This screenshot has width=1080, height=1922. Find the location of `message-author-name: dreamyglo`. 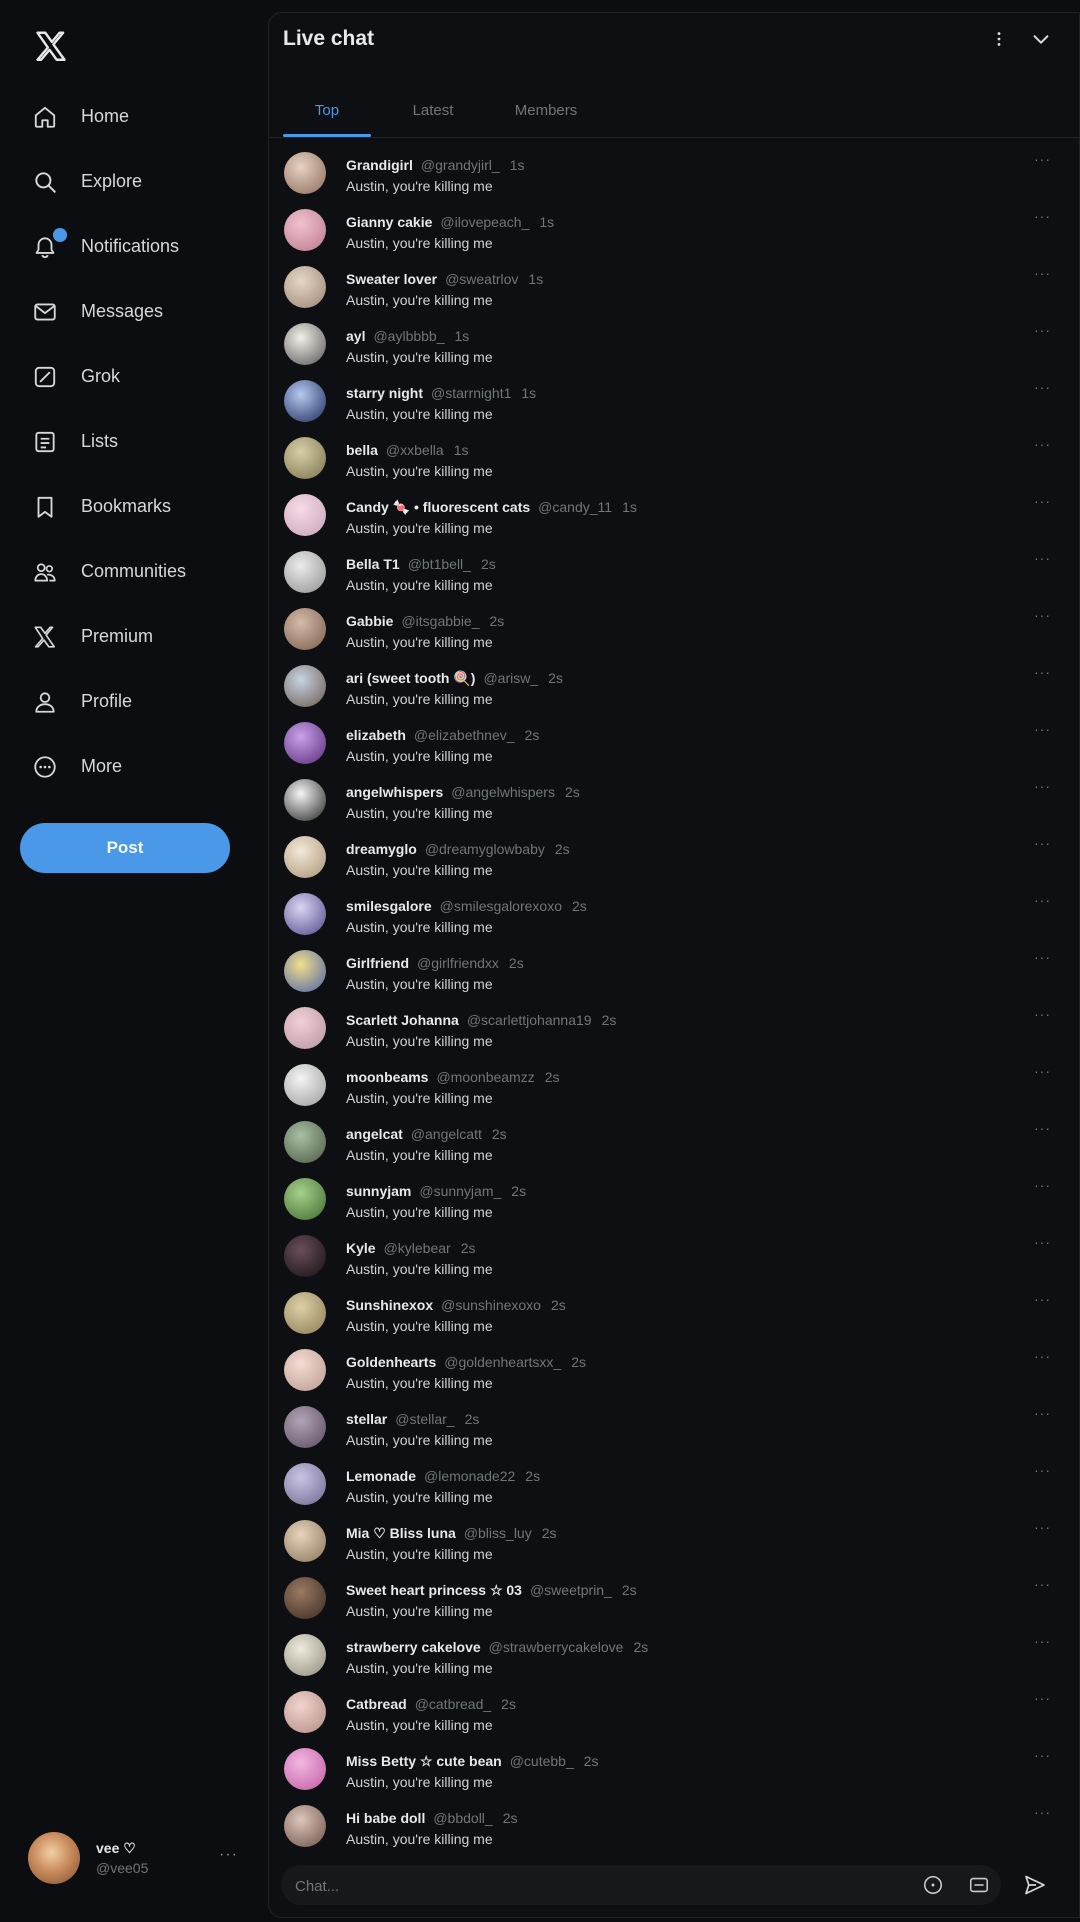

message-author-name: dreamyglo is located at coordinates (381, 849).